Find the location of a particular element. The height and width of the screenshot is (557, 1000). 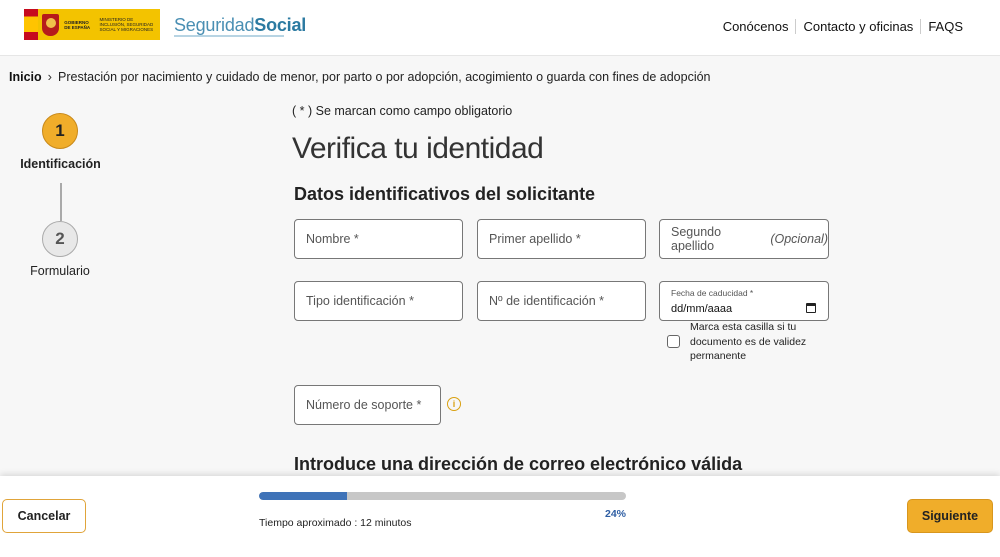

numero-soporte-placeholder: Número de soporte * is located at coordinates (364, 405).